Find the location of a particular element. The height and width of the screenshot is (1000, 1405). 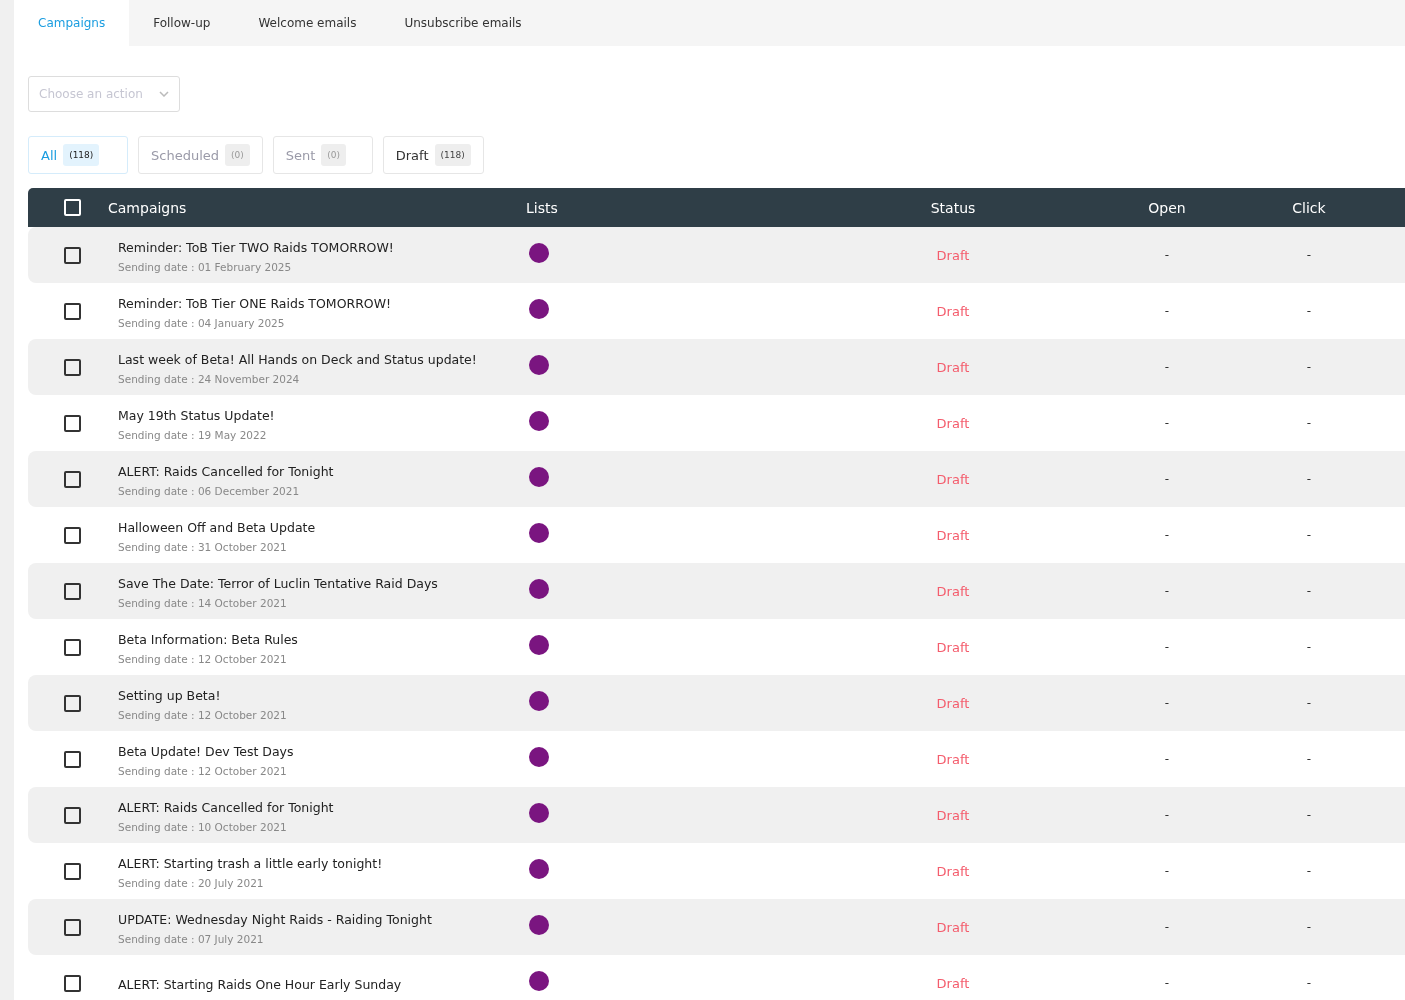

campaign-row: UPDATE: Wednesday Night Raids - Raiding Tonight Sending date : 07 July 2021 Draft - - is located at coordinates (716, 927).